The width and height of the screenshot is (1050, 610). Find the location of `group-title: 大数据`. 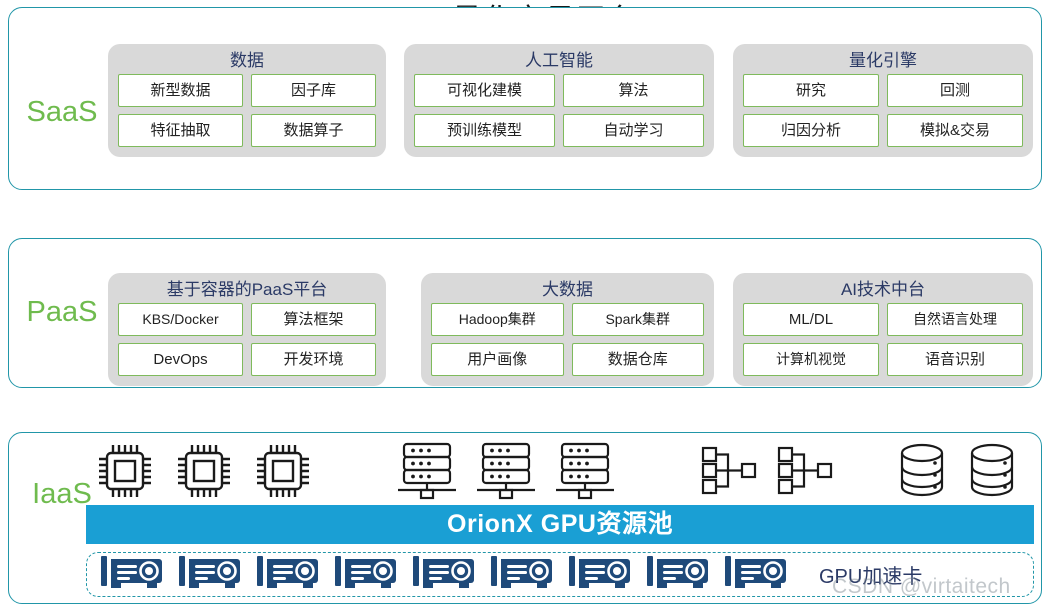

group-title: 大数据 is located at coordinates (567, 289).